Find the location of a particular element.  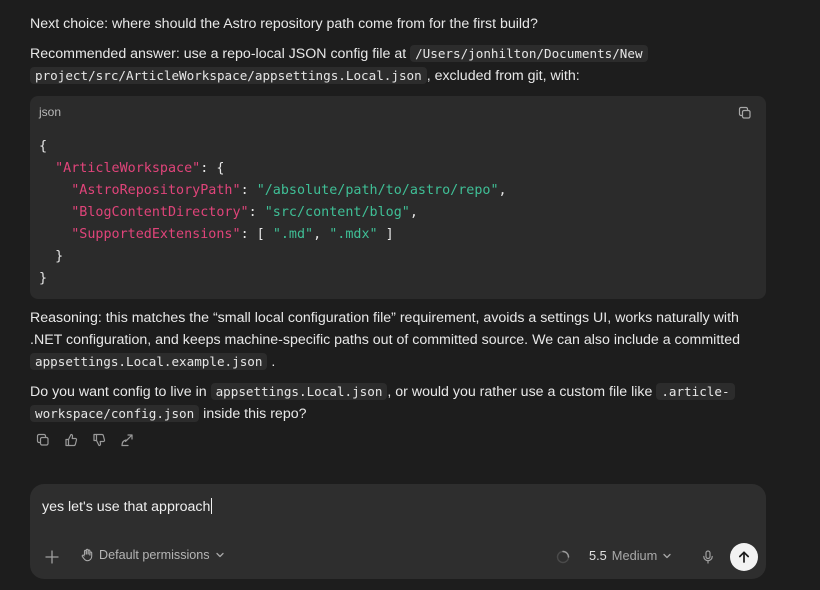

arrow-up-icon is located at coordinates (744, 557).